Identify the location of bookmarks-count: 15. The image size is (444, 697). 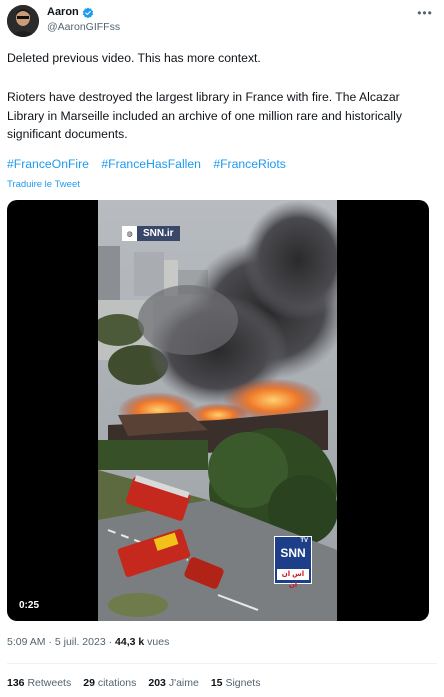
(216, 683).